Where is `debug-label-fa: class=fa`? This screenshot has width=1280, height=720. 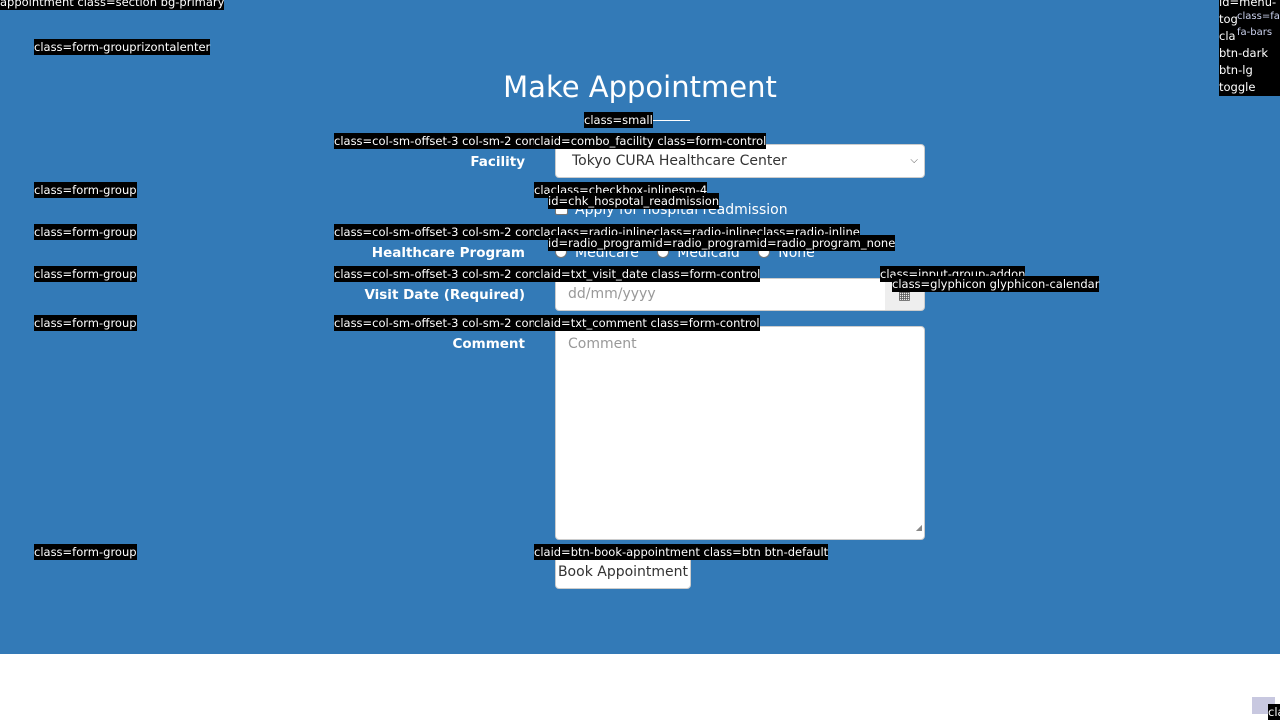 debug-label-fa: class=fa is located at coordinates (1258, 16).